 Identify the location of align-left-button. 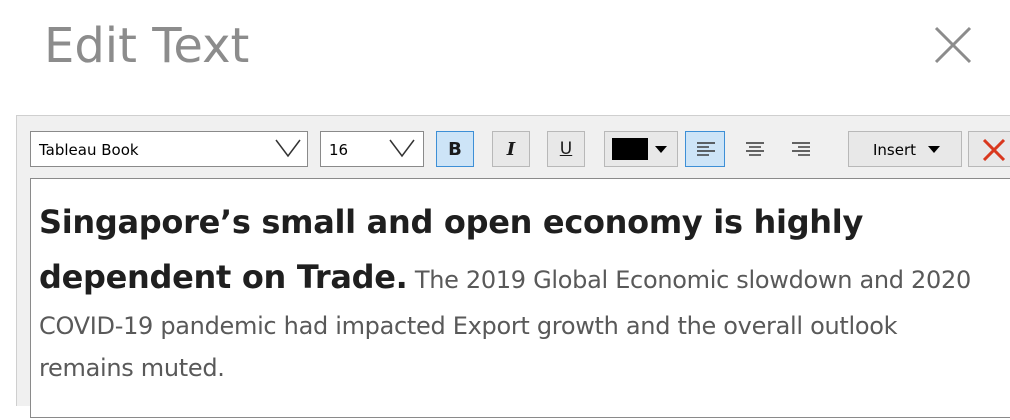
(705, 149).